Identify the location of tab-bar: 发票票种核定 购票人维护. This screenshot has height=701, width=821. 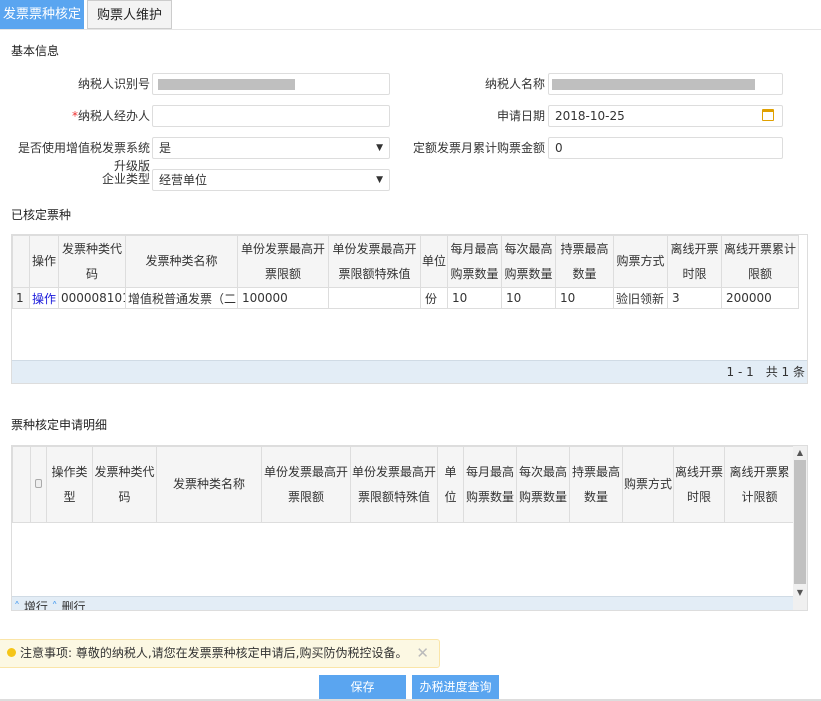
(410, 15).